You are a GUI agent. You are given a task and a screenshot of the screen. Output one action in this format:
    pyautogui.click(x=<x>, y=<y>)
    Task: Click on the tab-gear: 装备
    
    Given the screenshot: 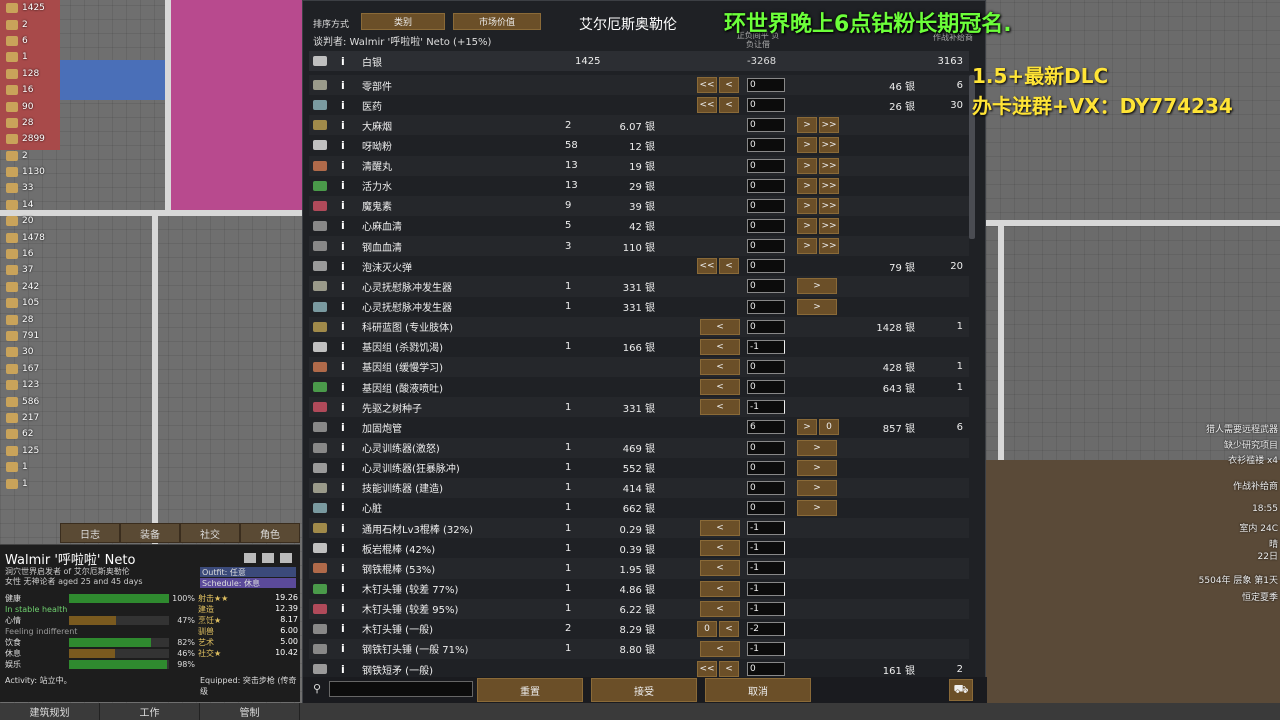 What is the action you would take?
    pyautogui.click(x=150, y=533)
    